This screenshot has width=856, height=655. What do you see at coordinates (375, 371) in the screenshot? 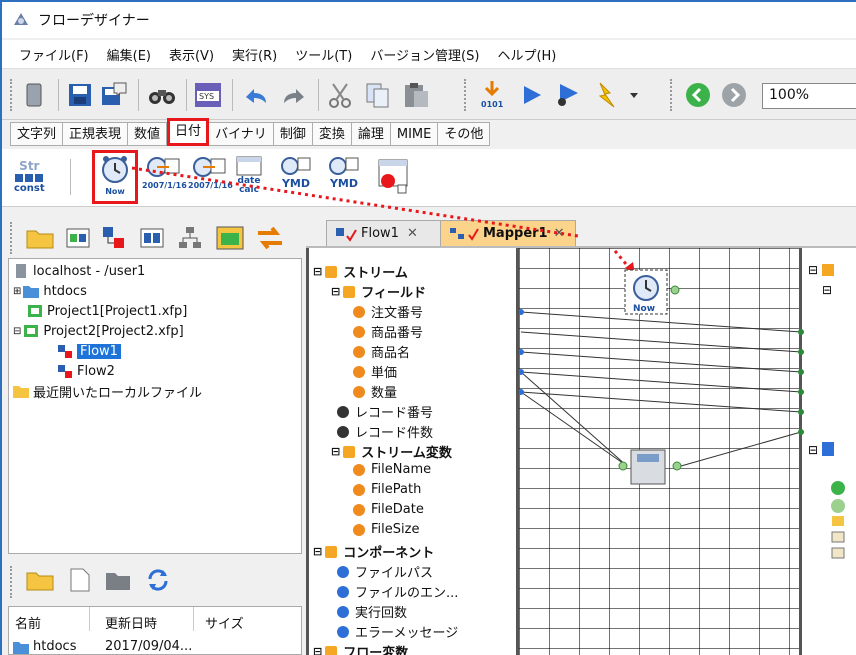
I see `tree-node: 単価` at bounding box center [375, 371].